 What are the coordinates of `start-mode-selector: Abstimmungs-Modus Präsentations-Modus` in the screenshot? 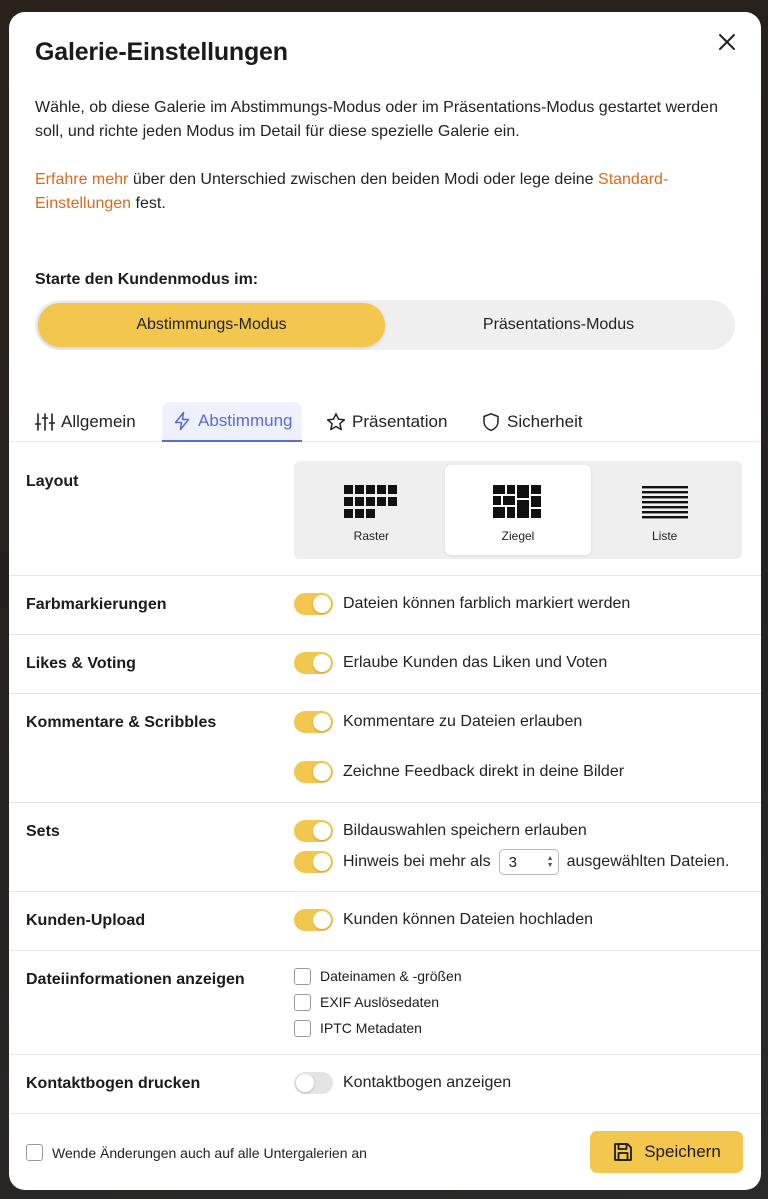 It's located at (385, 325).